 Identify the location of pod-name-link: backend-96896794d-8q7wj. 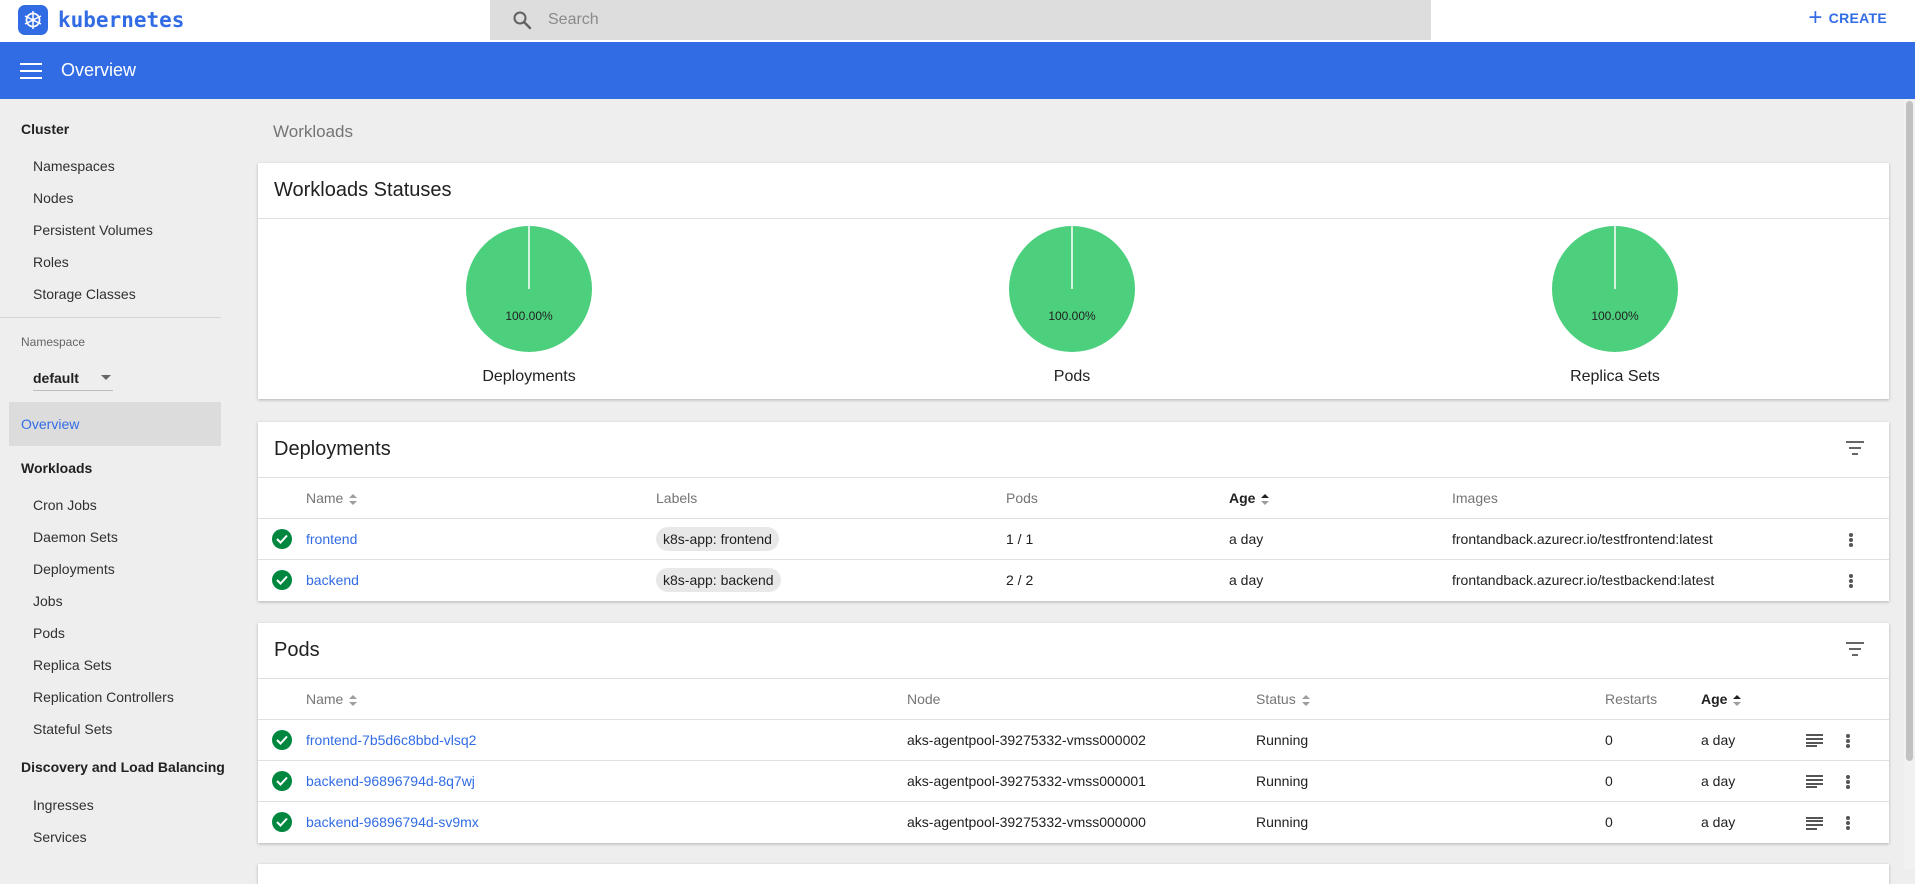
(390, 781).